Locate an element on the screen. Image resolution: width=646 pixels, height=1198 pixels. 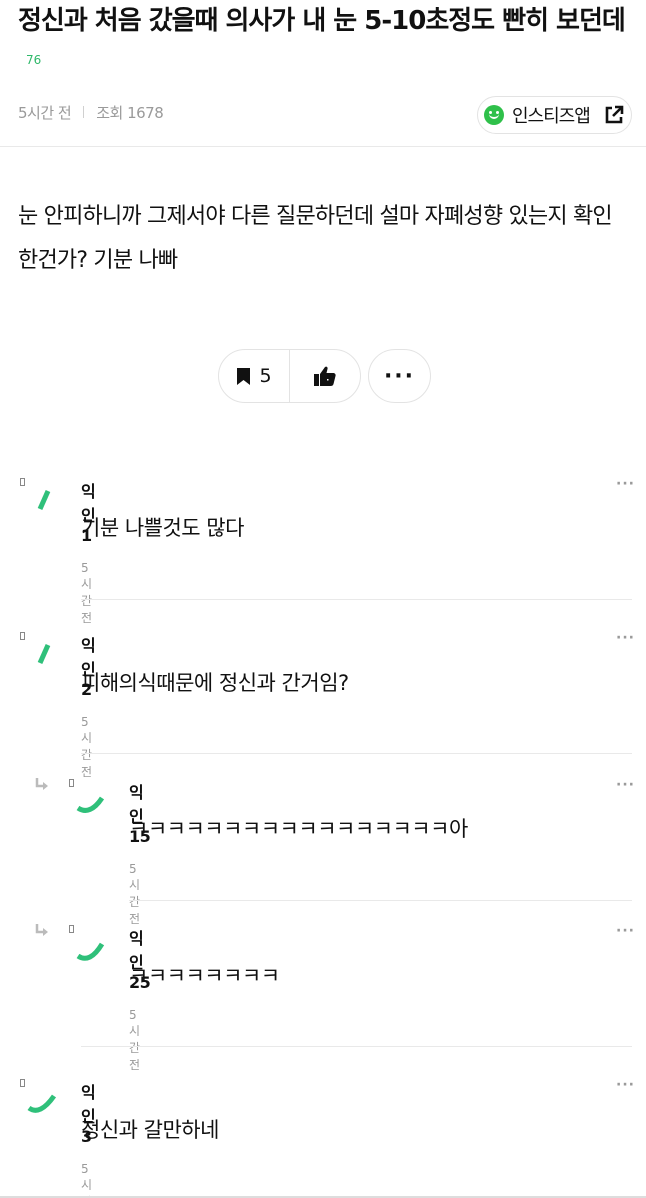
thumbs-up-icon is located at coordinates (325, 376).